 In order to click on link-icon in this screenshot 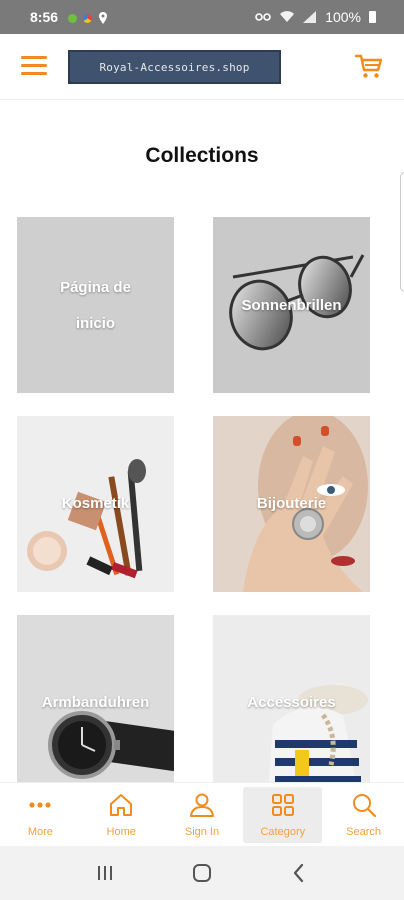, I will do `click(263, 17)`.